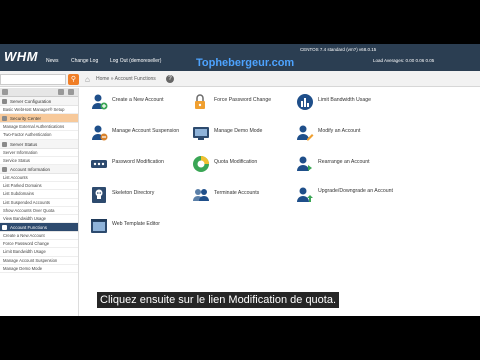 This screenshot has width=480, height=360. What do you see at coordinates (146, 131) in the screenshot?
I see `function-label: Manage Account Suspension` at bounding box center [146, 131].